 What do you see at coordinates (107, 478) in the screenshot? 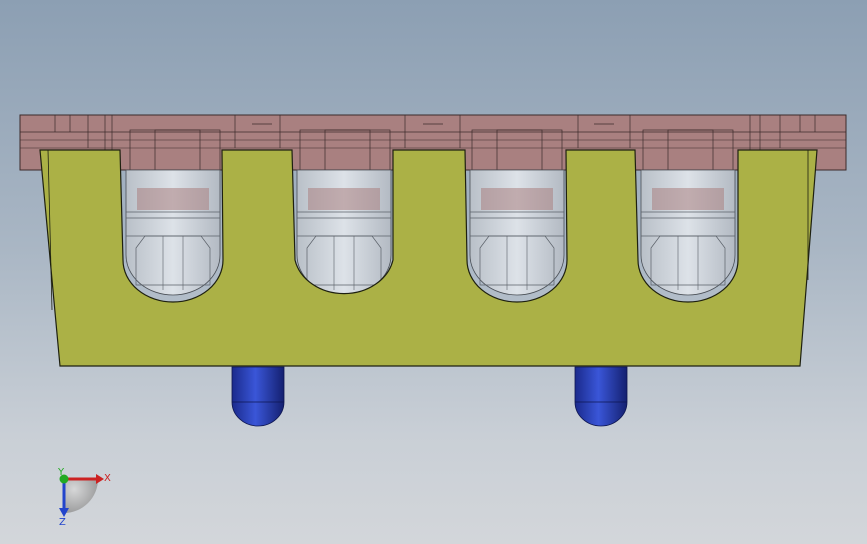
I see `triad-x-label: X` at bounding box center [107, 478].